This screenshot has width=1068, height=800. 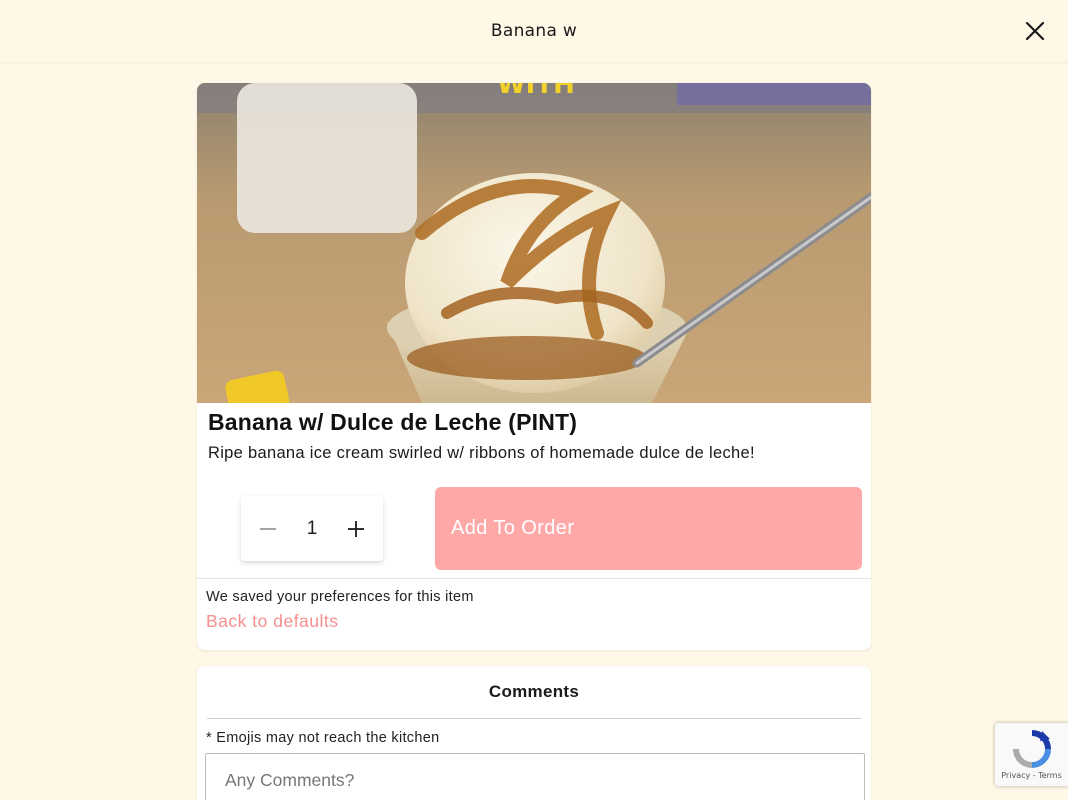 I want to click on saved-preferences-message: We saved your preferences for this item, so click(x=340, y=597).